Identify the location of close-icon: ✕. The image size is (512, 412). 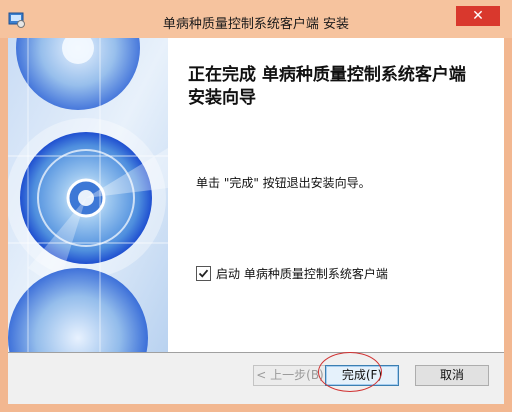
(478, 16).